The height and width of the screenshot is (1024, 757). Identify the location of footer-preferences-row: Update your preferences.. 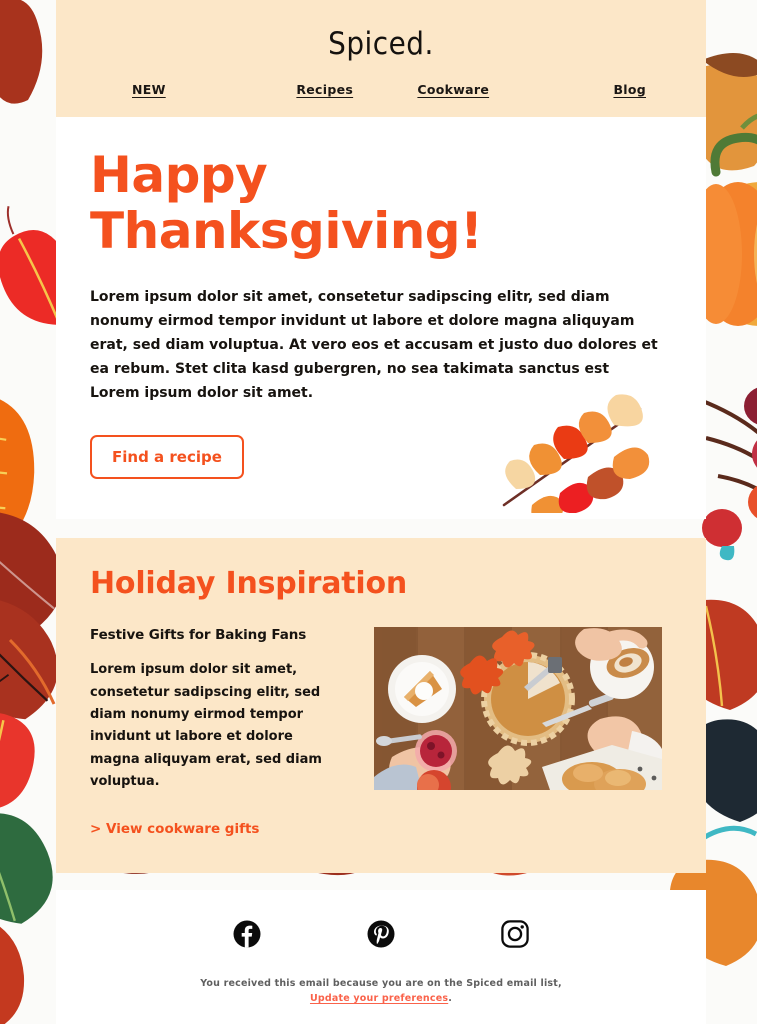
(381, 999).